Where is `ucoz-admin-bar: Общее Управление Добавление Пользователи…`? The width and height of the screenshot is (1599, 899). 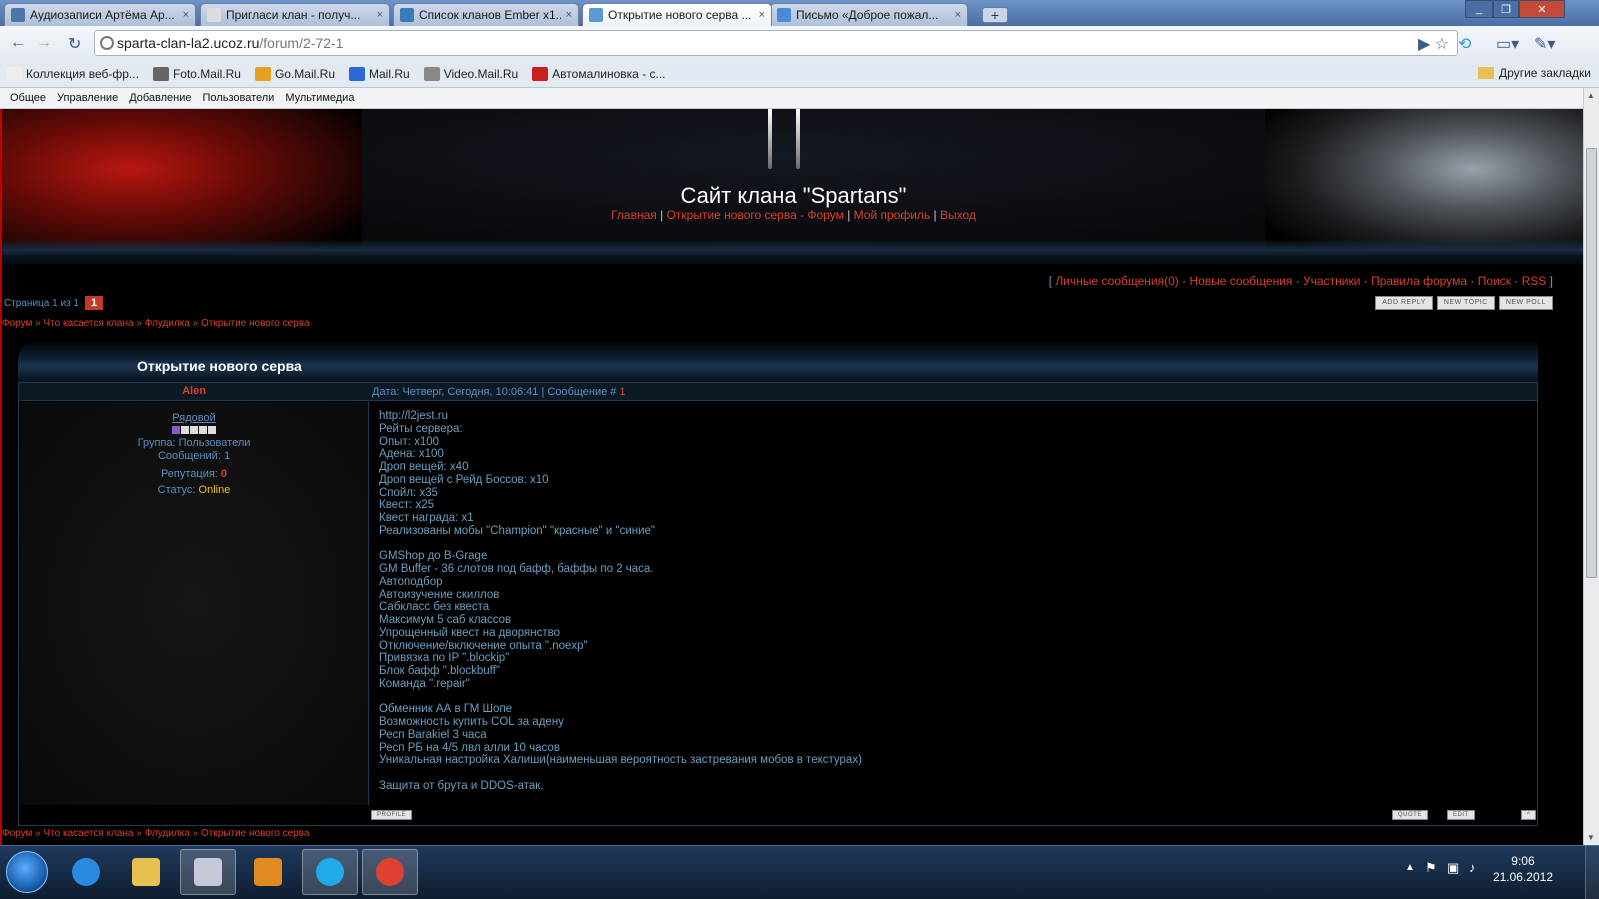 ucoz-admin-bar: Общее Управление Добавление Пользователи… is located at coordinates (791, 98).